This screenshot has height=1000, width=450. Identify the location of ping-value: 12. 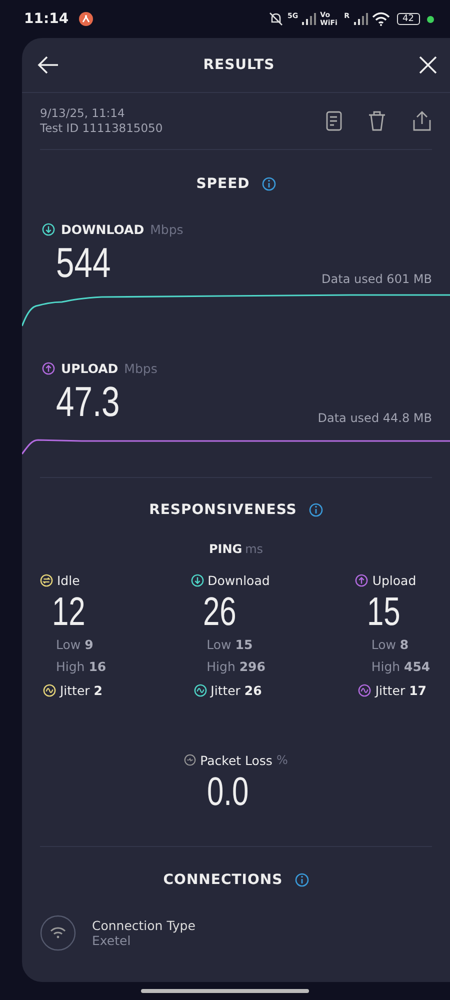
(68, 612).